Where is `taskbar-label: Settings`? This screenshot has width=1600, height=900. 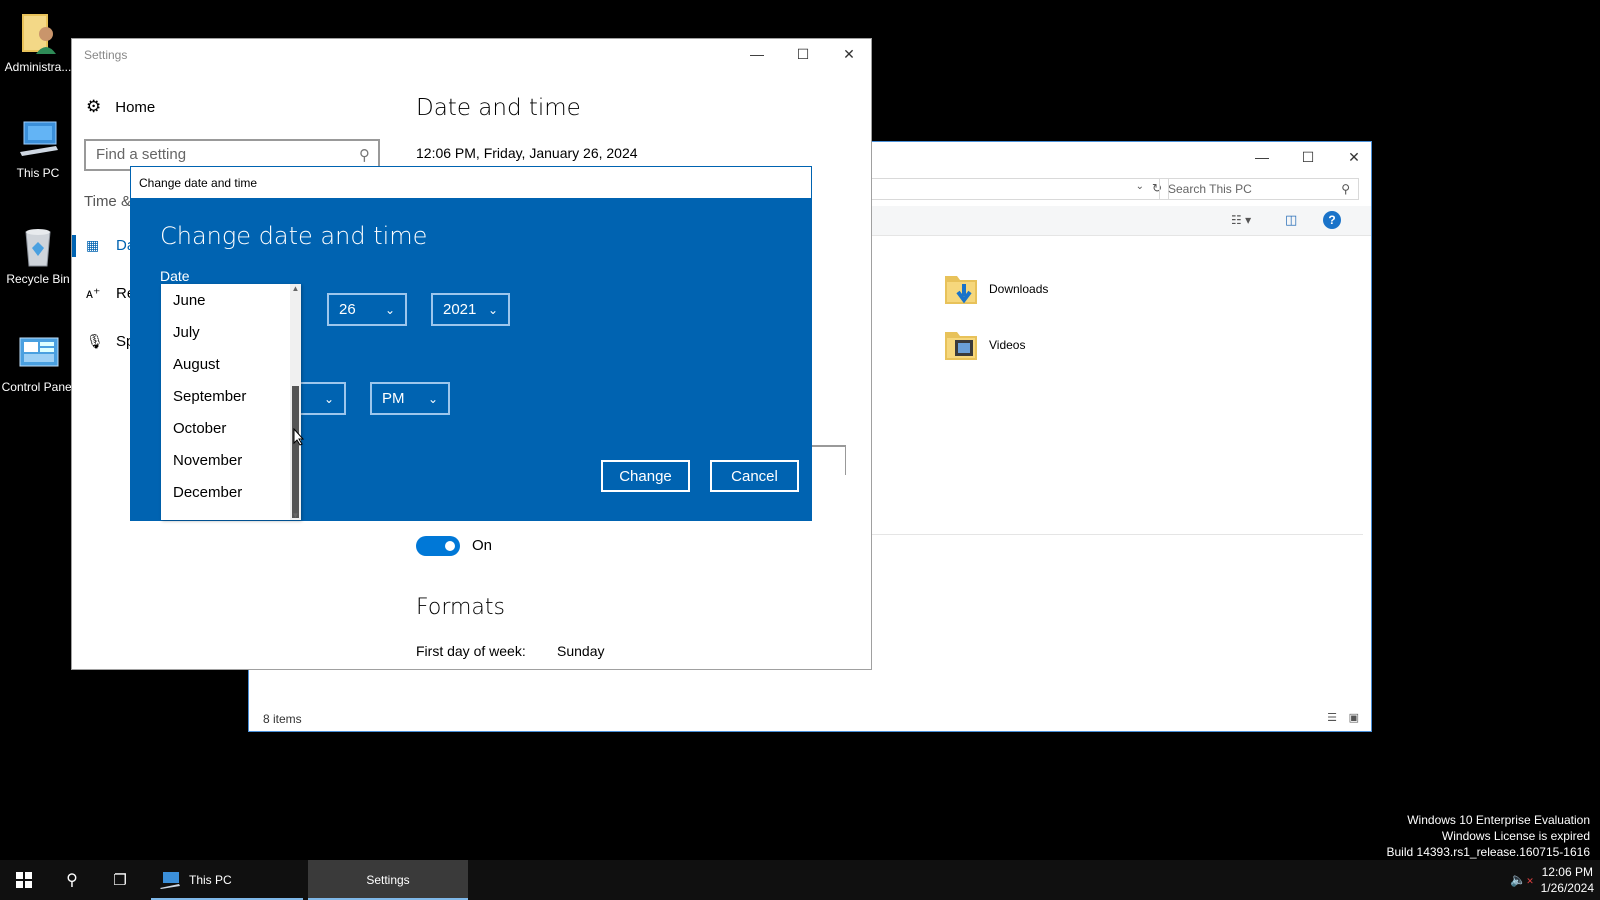 taskbar-label: Settings is located at coordinates (388, 880).